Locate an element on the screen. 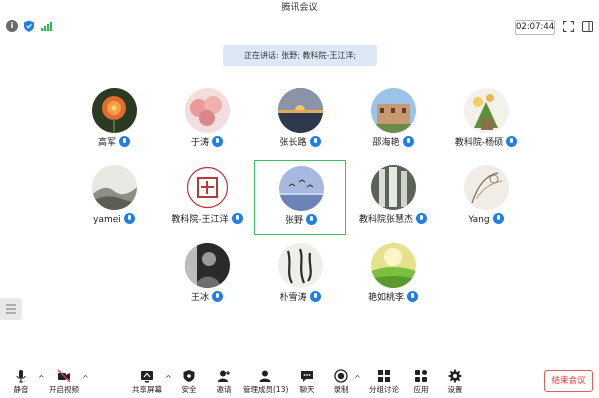  participant-tile: 王冰 is located at coordinates (207, 275).